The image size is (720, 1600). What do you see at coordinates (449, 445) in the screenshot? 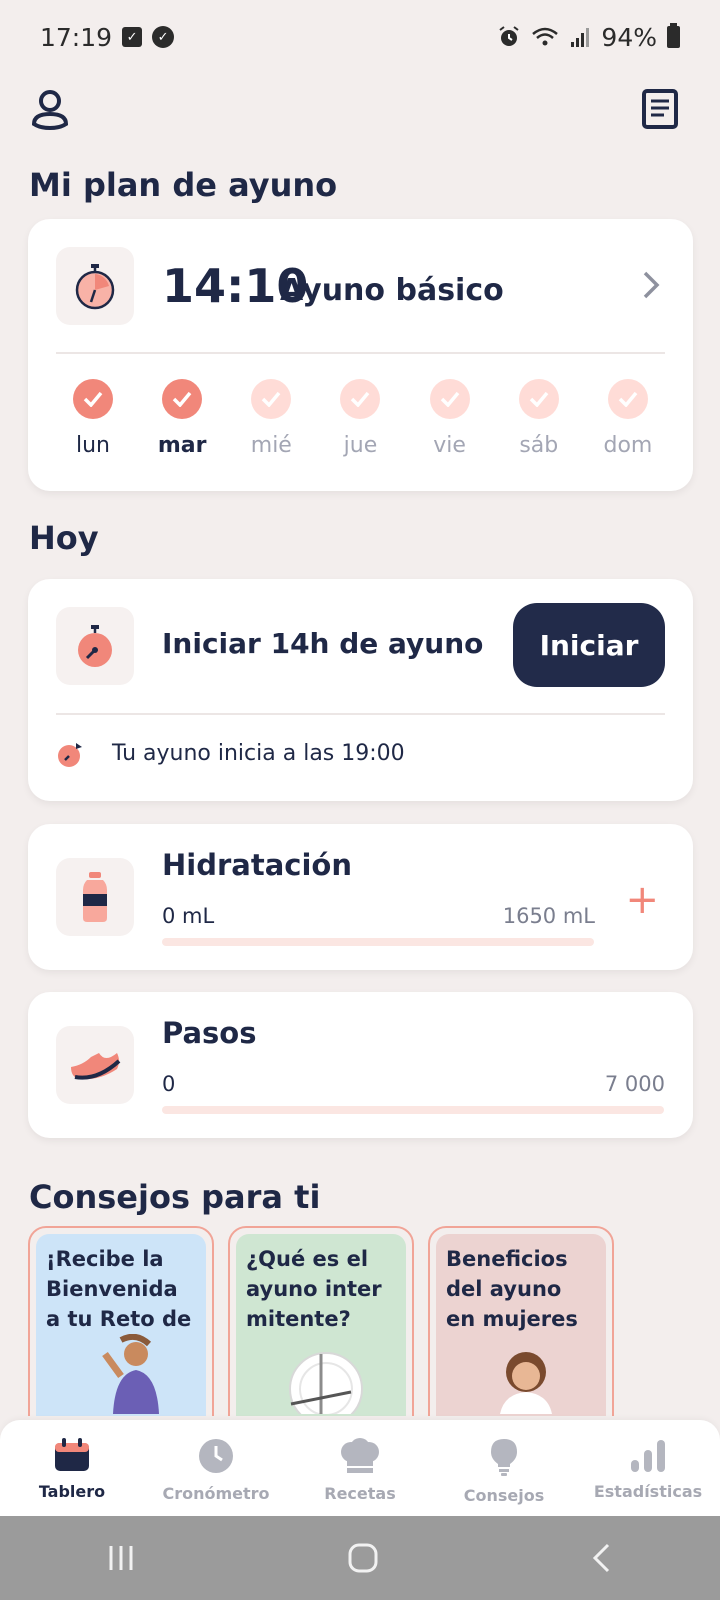
I see `day-label: vie` at bounding box center [449, 445].